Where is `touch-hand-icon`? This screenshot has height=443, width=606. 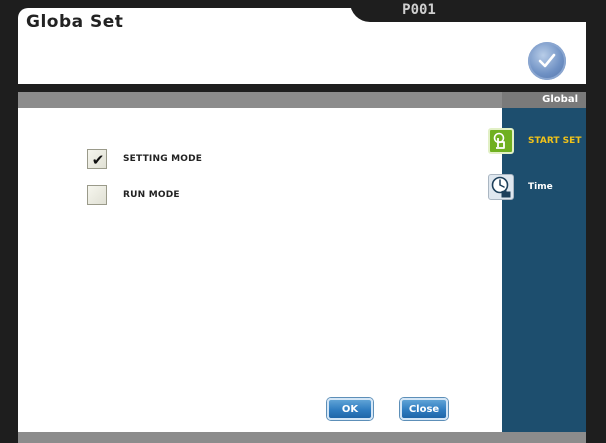
touch-hand-icon is located at coordinates (501, 141).